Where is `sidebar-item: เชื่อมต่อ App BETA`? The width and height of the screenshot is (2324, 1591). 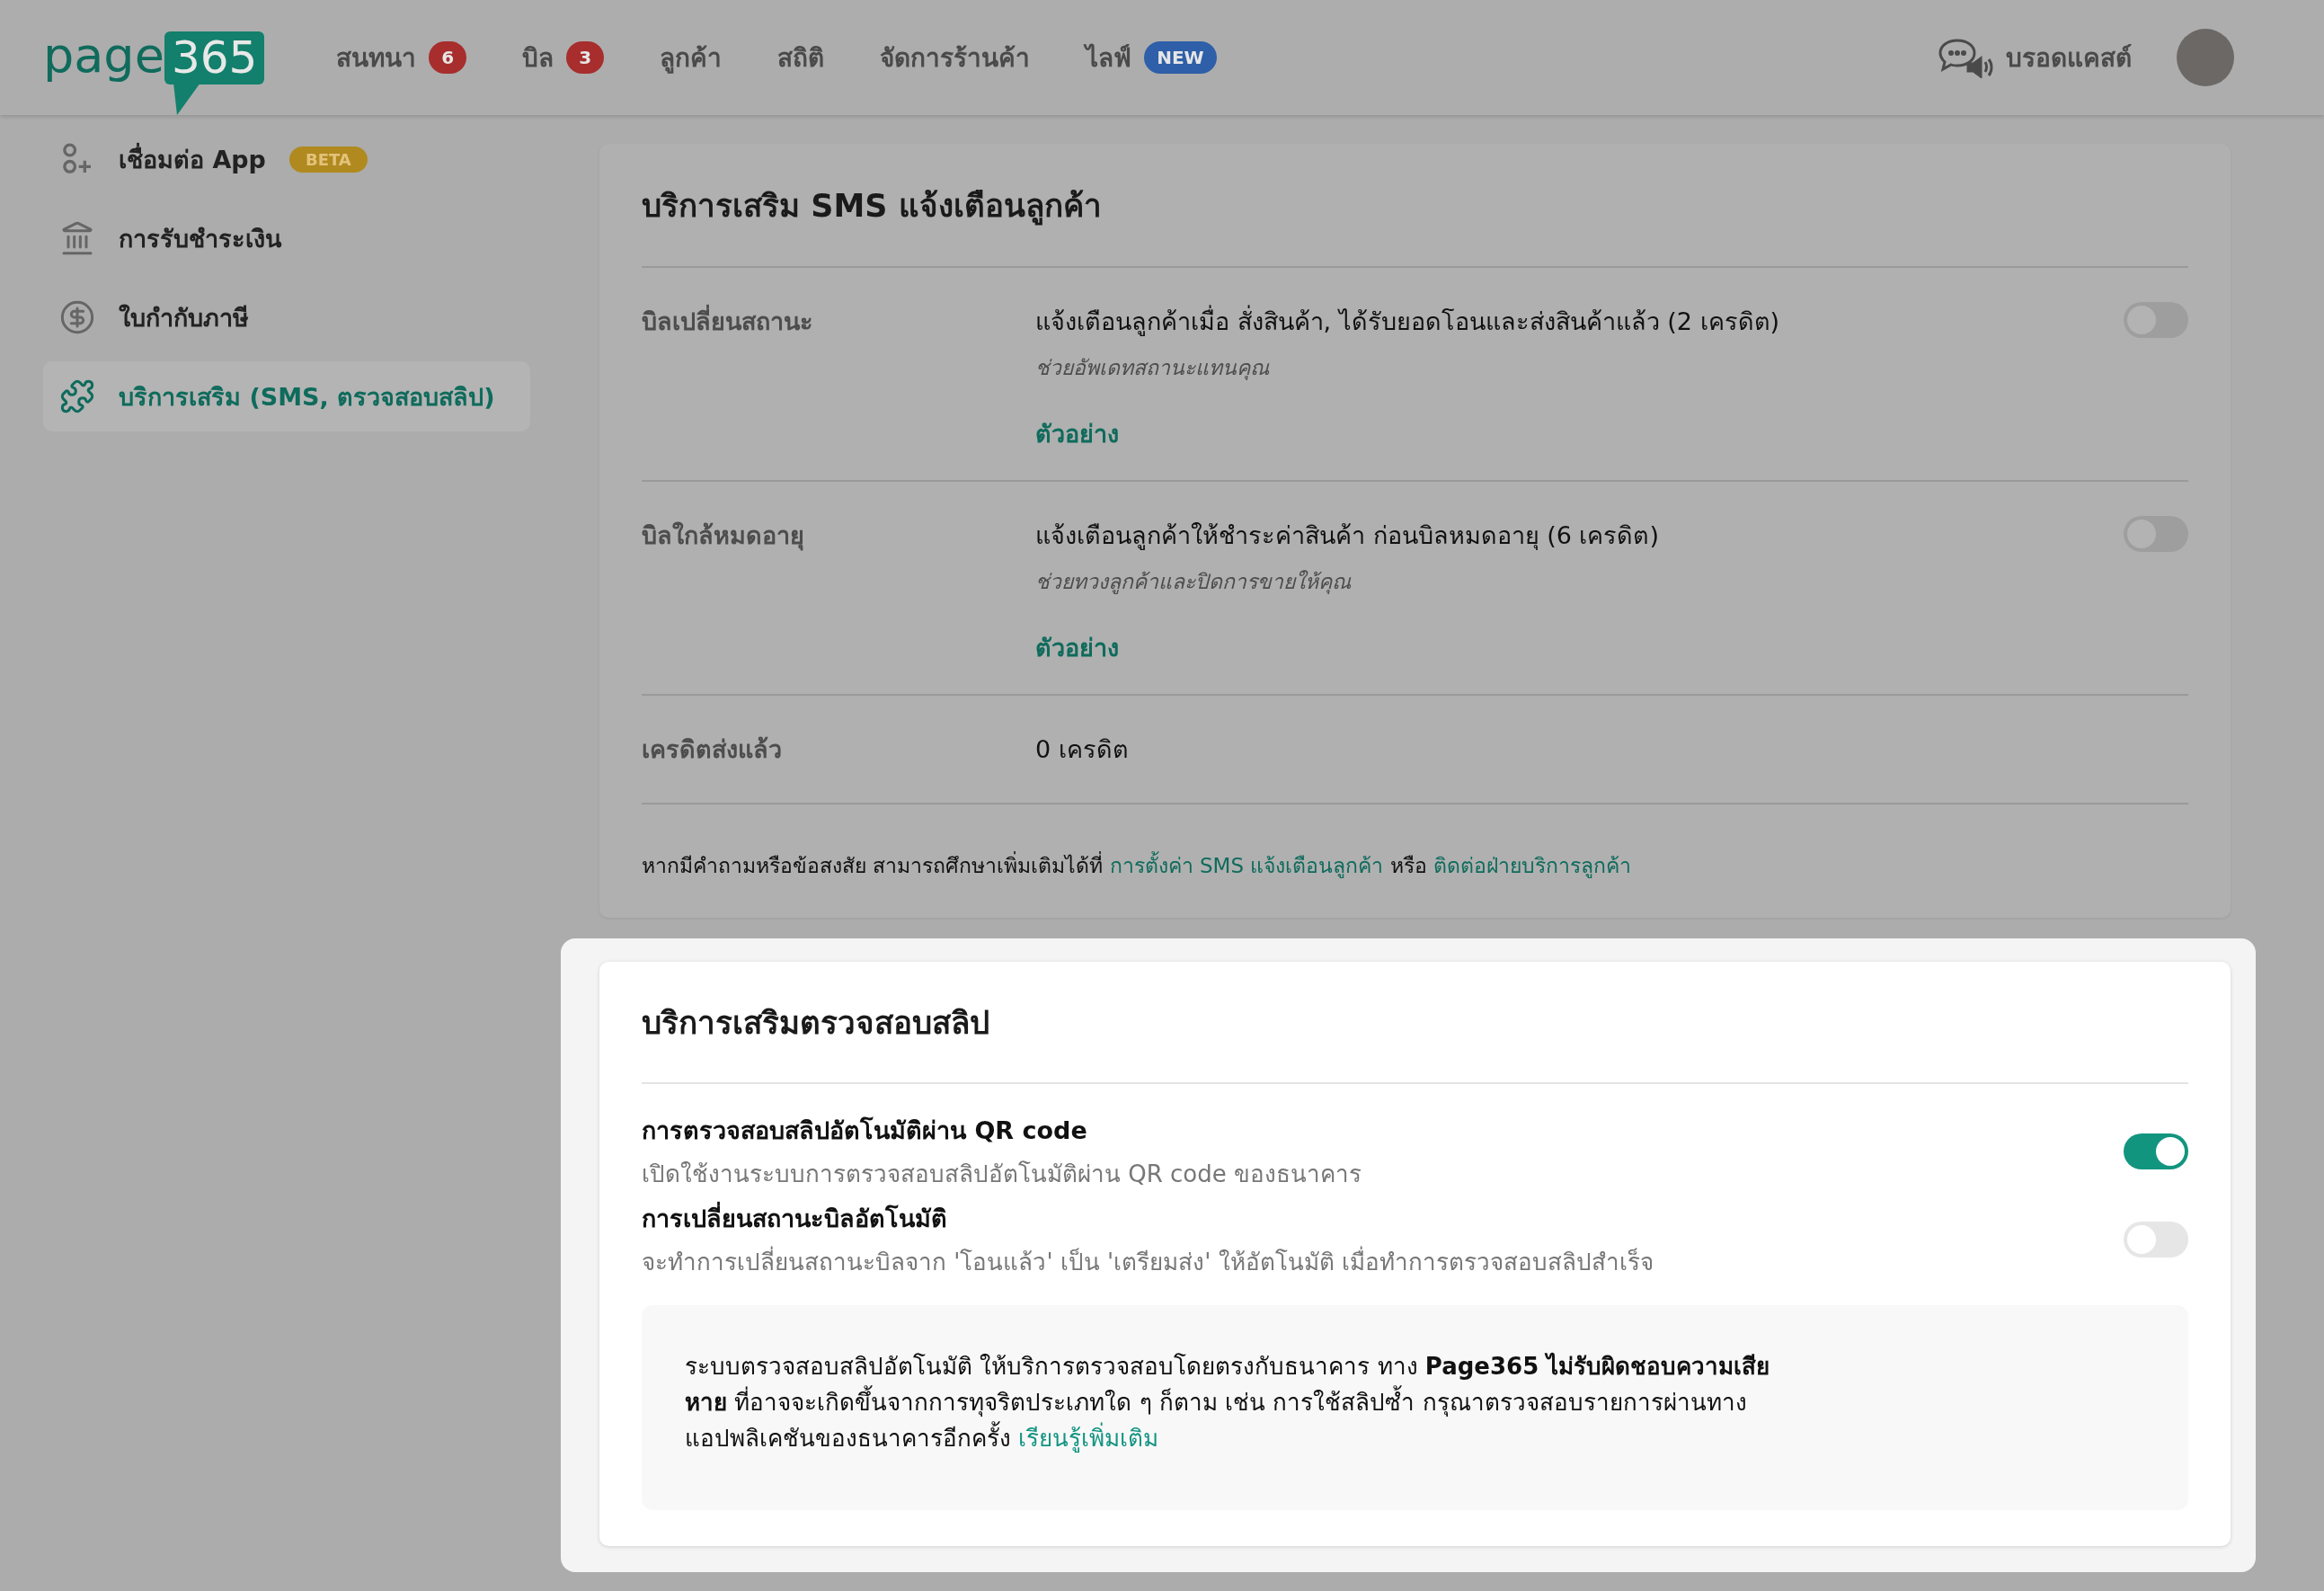 sidebar-item: เชื่อมต่อ App BETA is located at coordinates (286, 159).